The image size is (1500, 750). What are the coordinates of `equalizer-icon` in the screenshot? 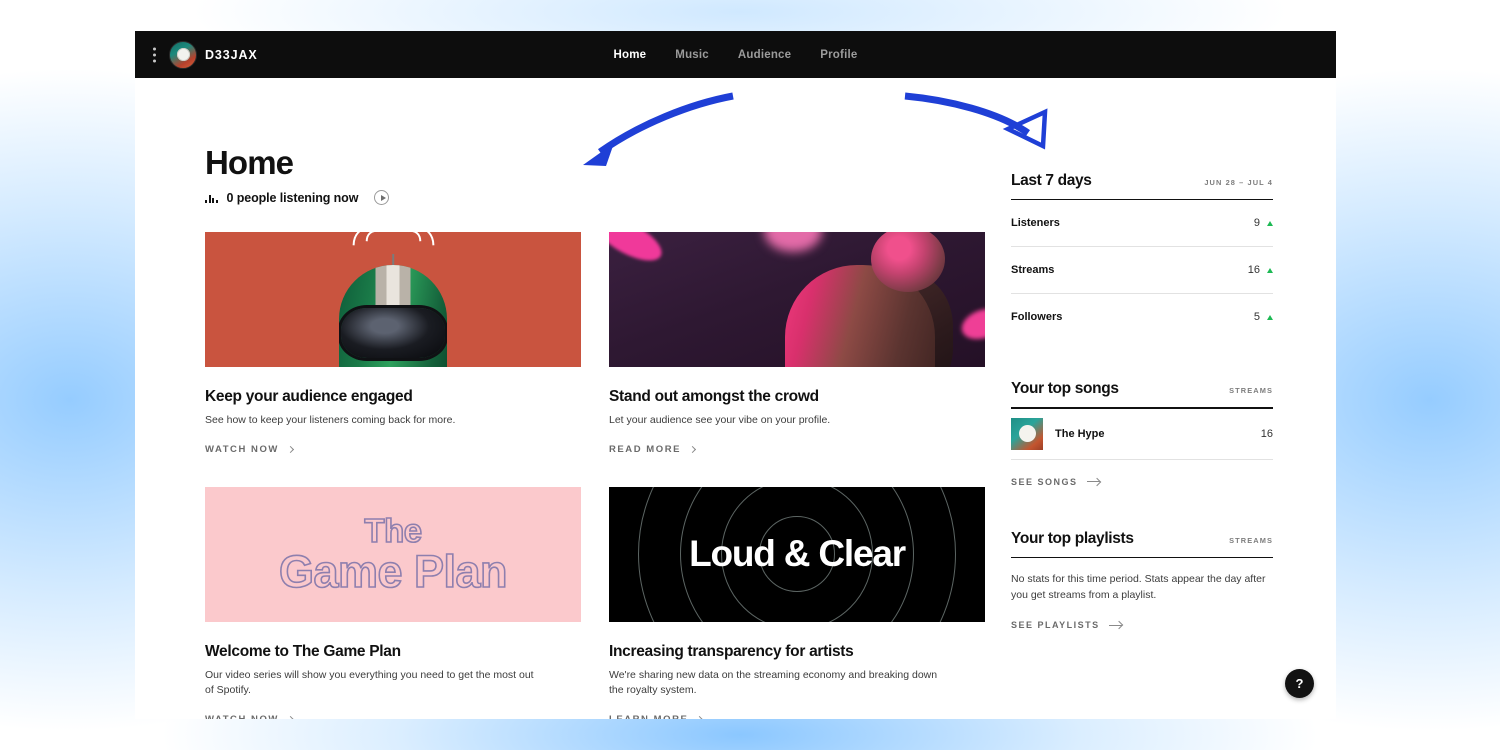 It's located at (211, 197).